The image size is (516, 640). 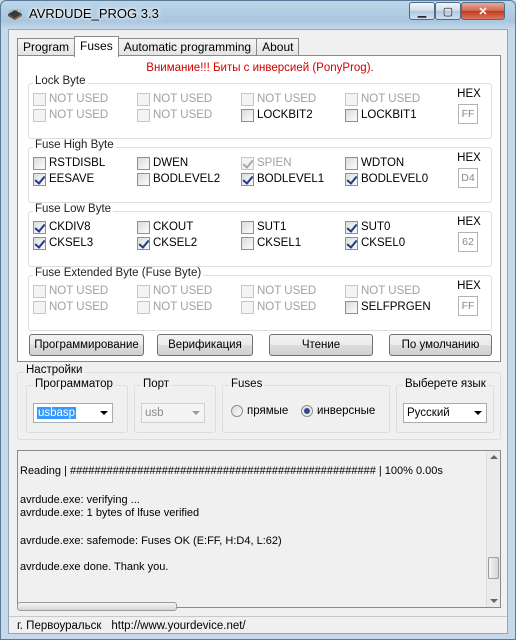 What do you see at coordinates (110, 513) in the screenshot?
I see `log-line: avrdude.exe: 1 bytes of lfuse verified` at bounding box center [110, 513].